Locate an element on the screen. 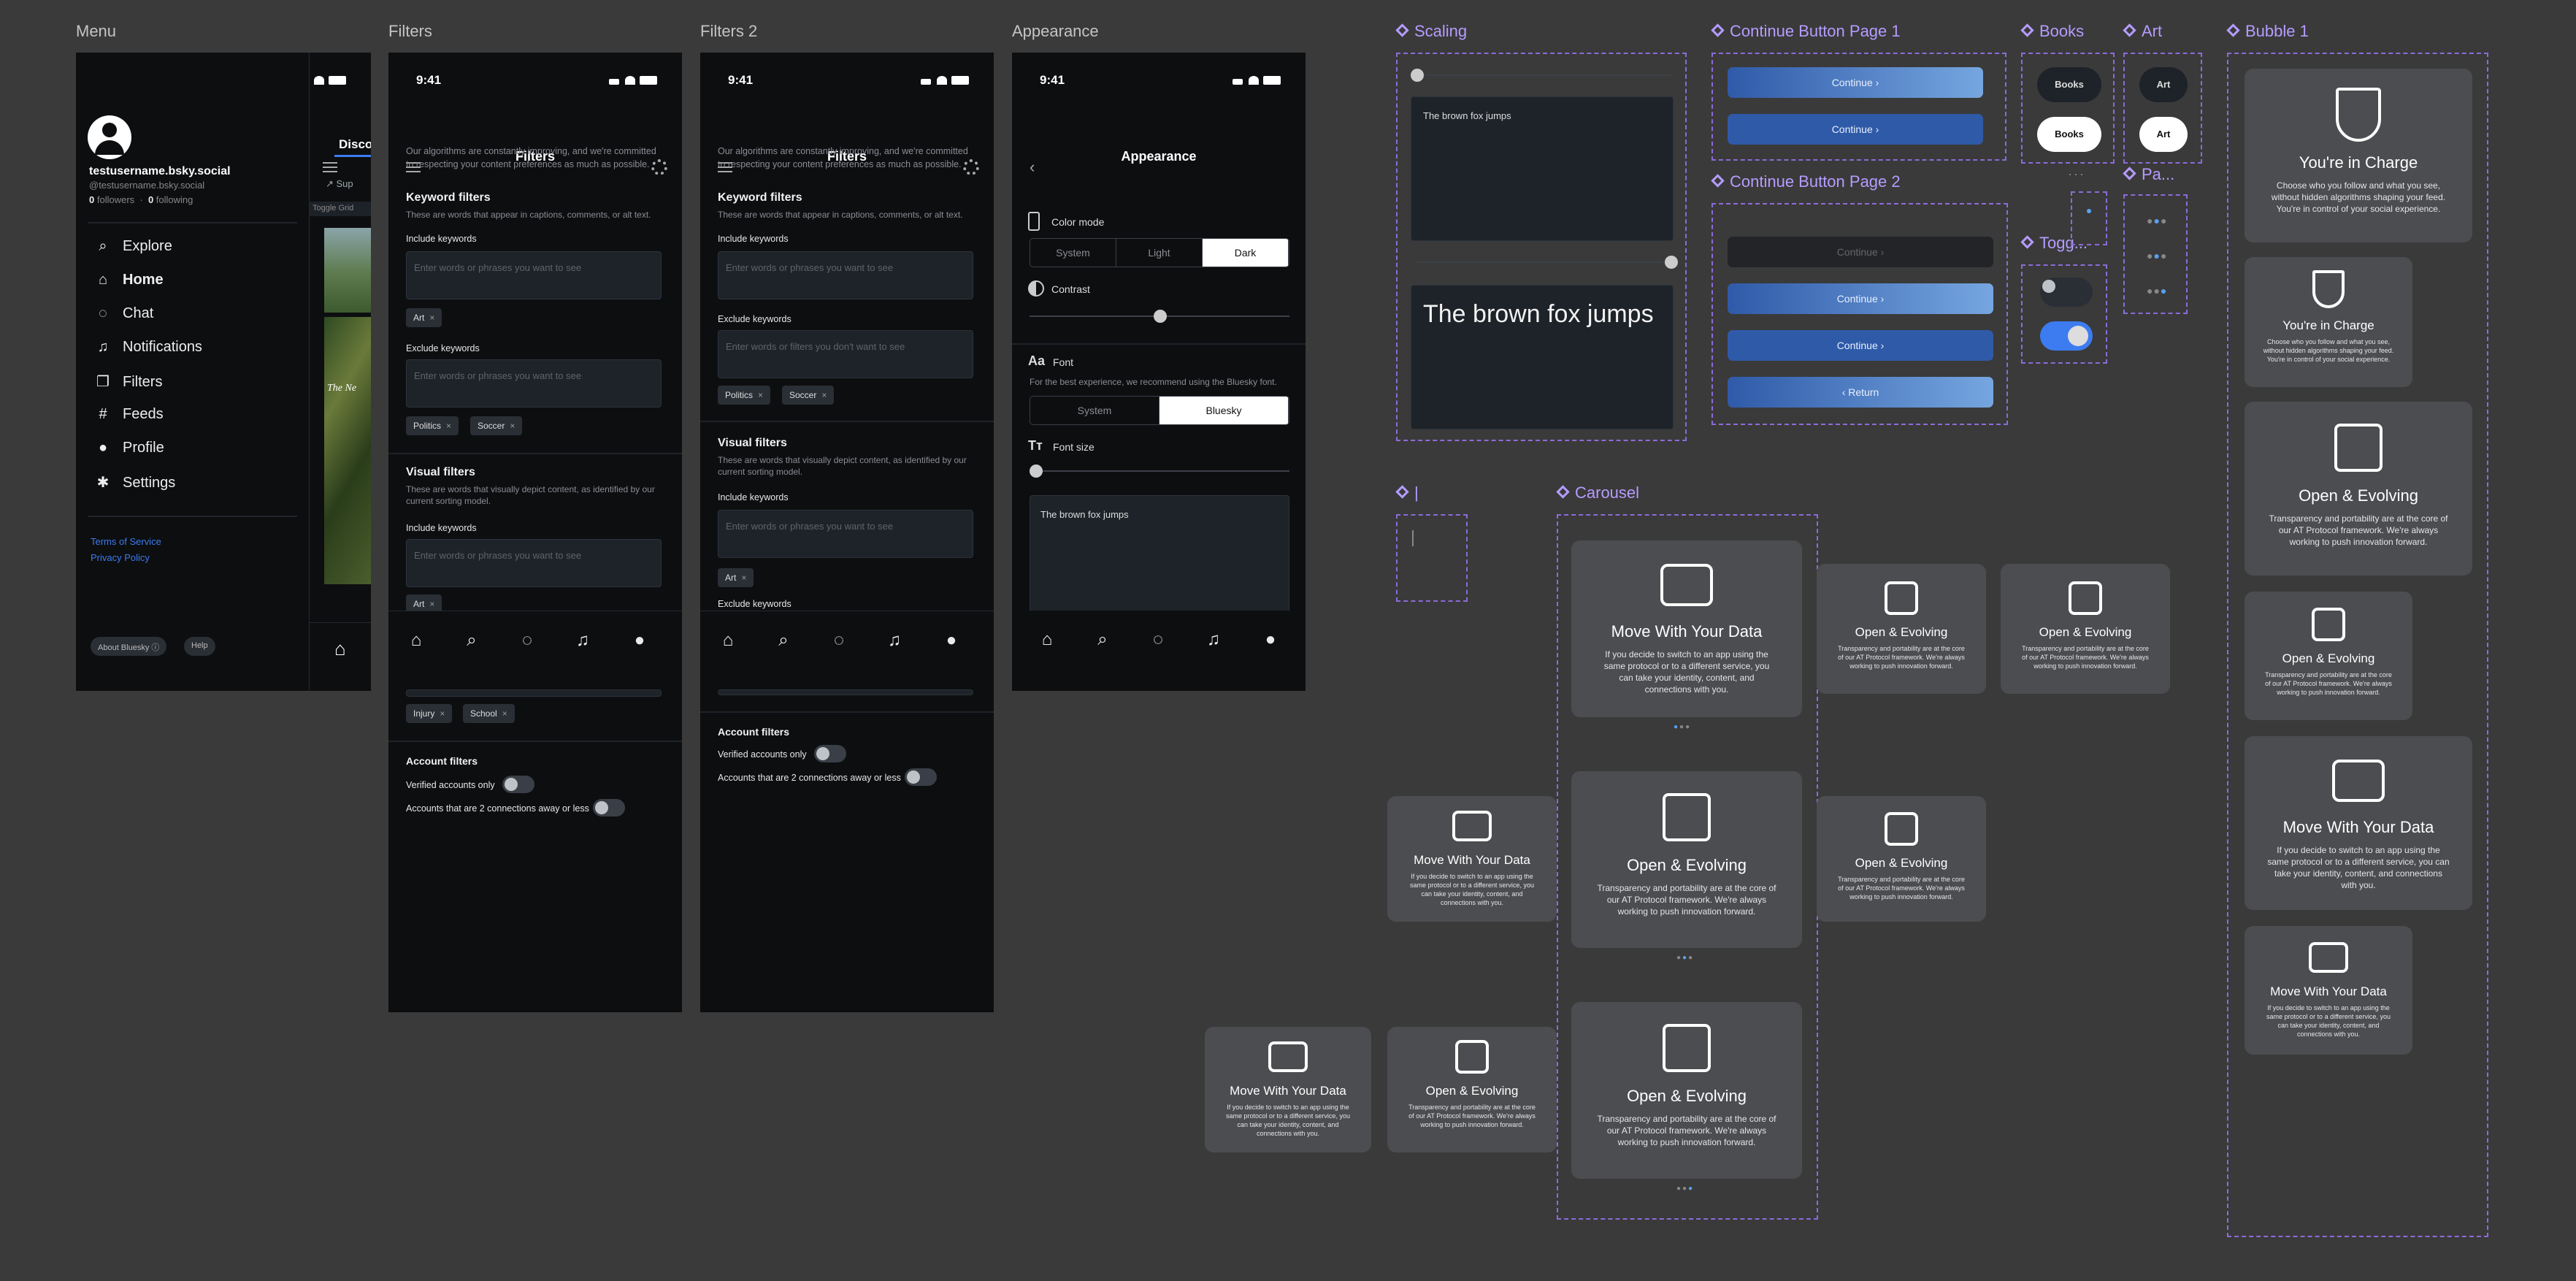  tab-discover: Disco is located at coordinates (355, 144).